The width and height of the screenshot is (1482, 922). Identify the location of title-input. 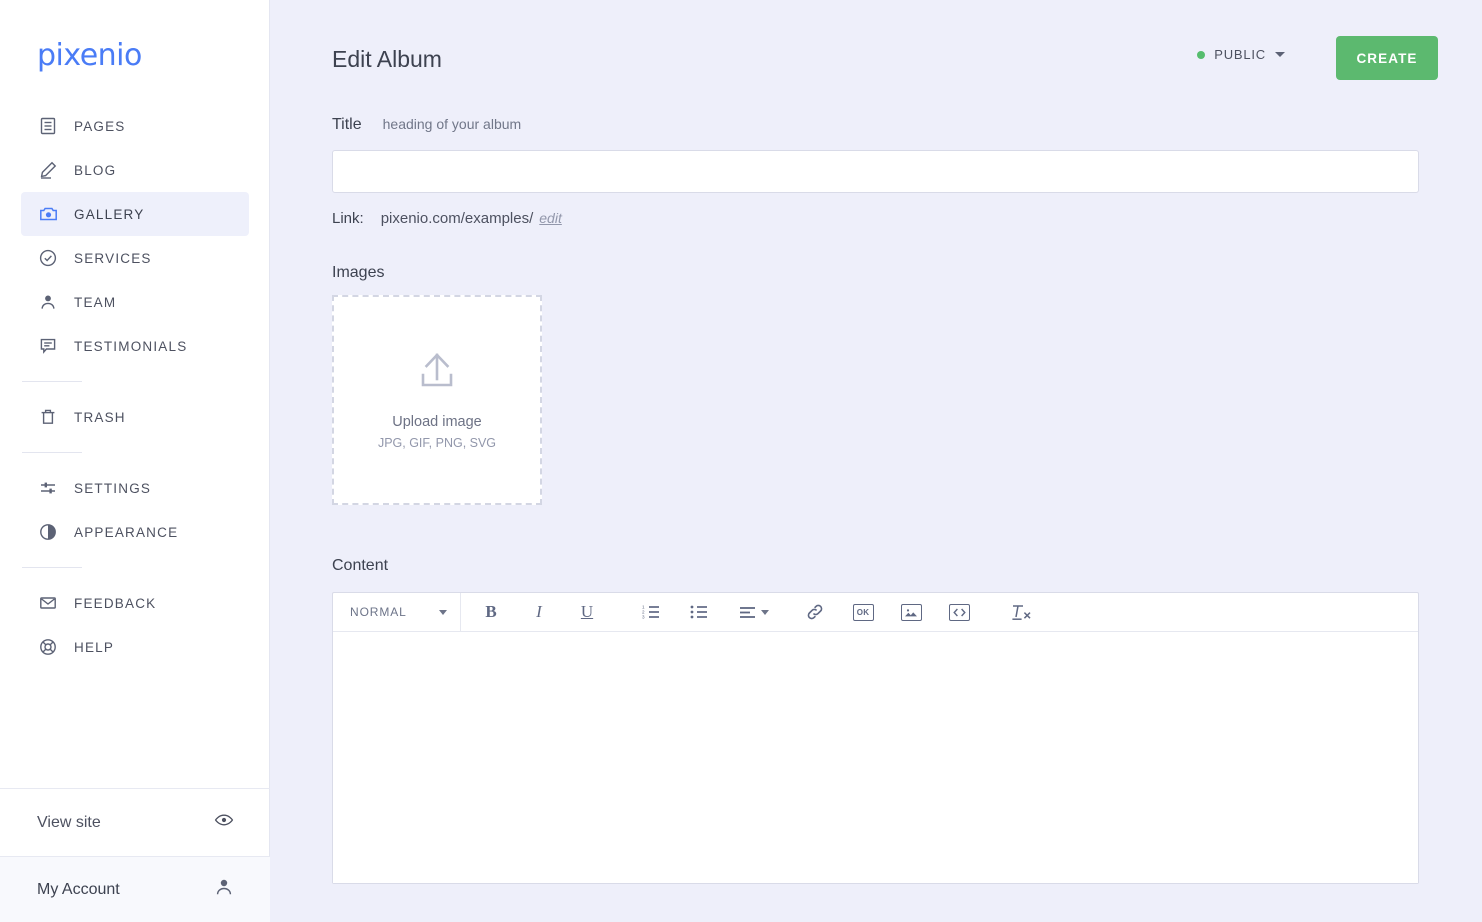
(875, 171).